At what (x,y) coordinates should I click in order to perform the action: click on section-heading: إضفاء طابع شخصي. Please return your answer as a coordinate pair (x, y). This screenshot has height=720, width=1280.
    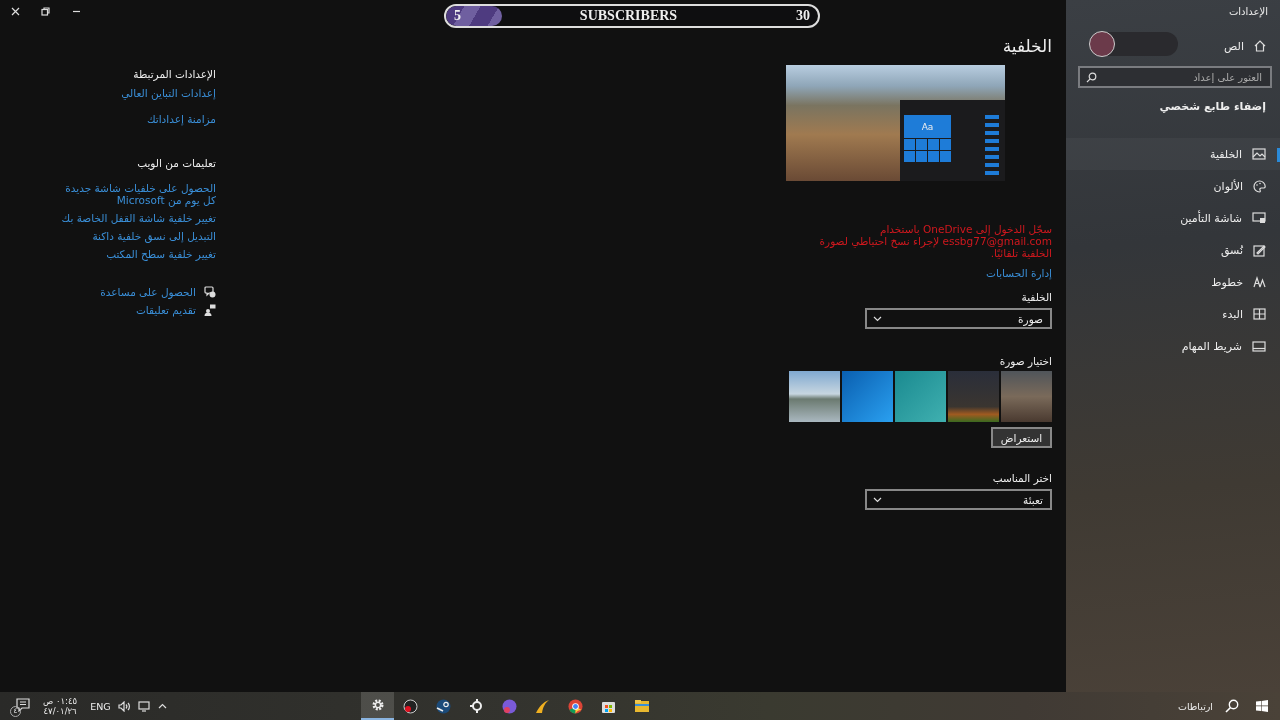
    Looking at the image, I should click on (1212, 107).